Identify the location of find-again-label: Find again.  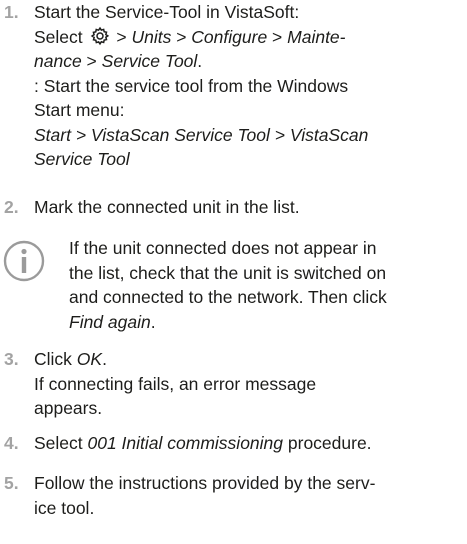
(110, 321).